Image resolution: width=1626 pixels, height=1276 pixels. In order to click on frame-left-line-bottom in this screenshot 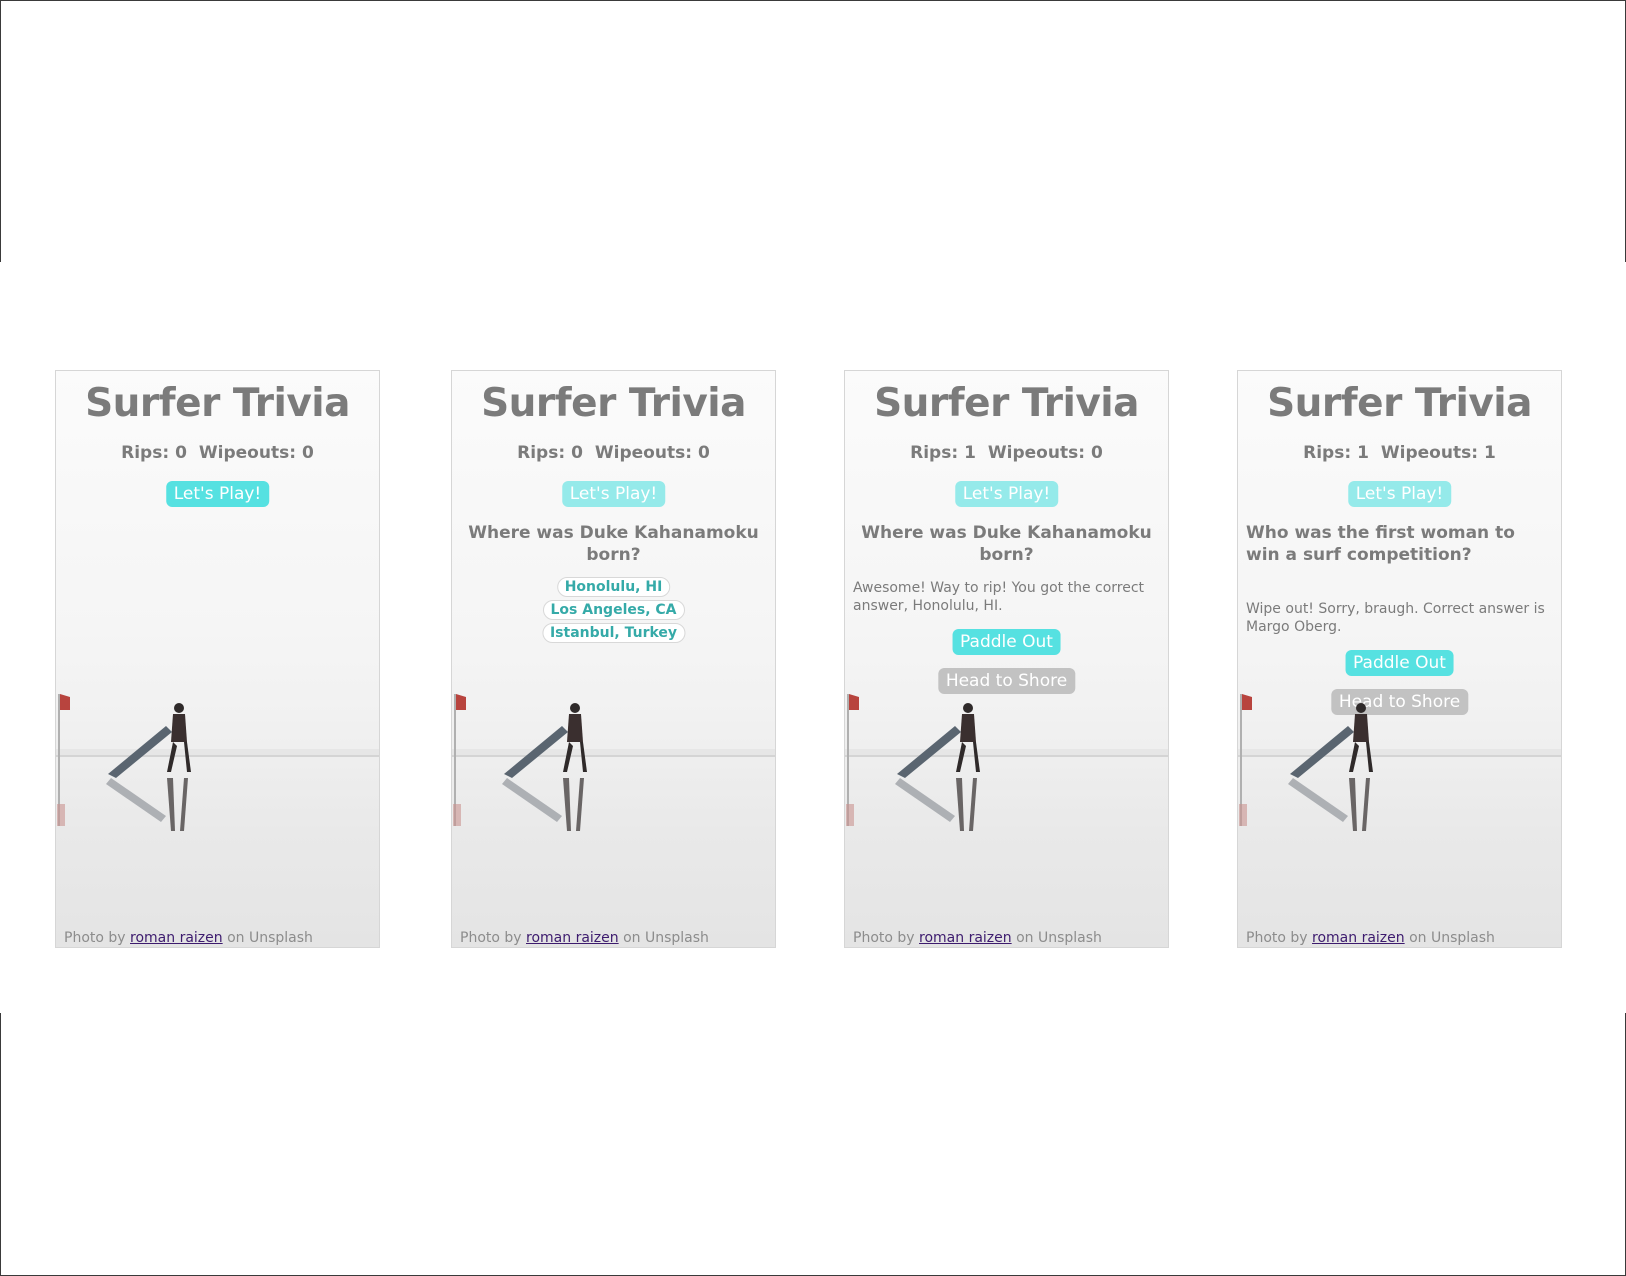, I will do `click(0, 1144)`.